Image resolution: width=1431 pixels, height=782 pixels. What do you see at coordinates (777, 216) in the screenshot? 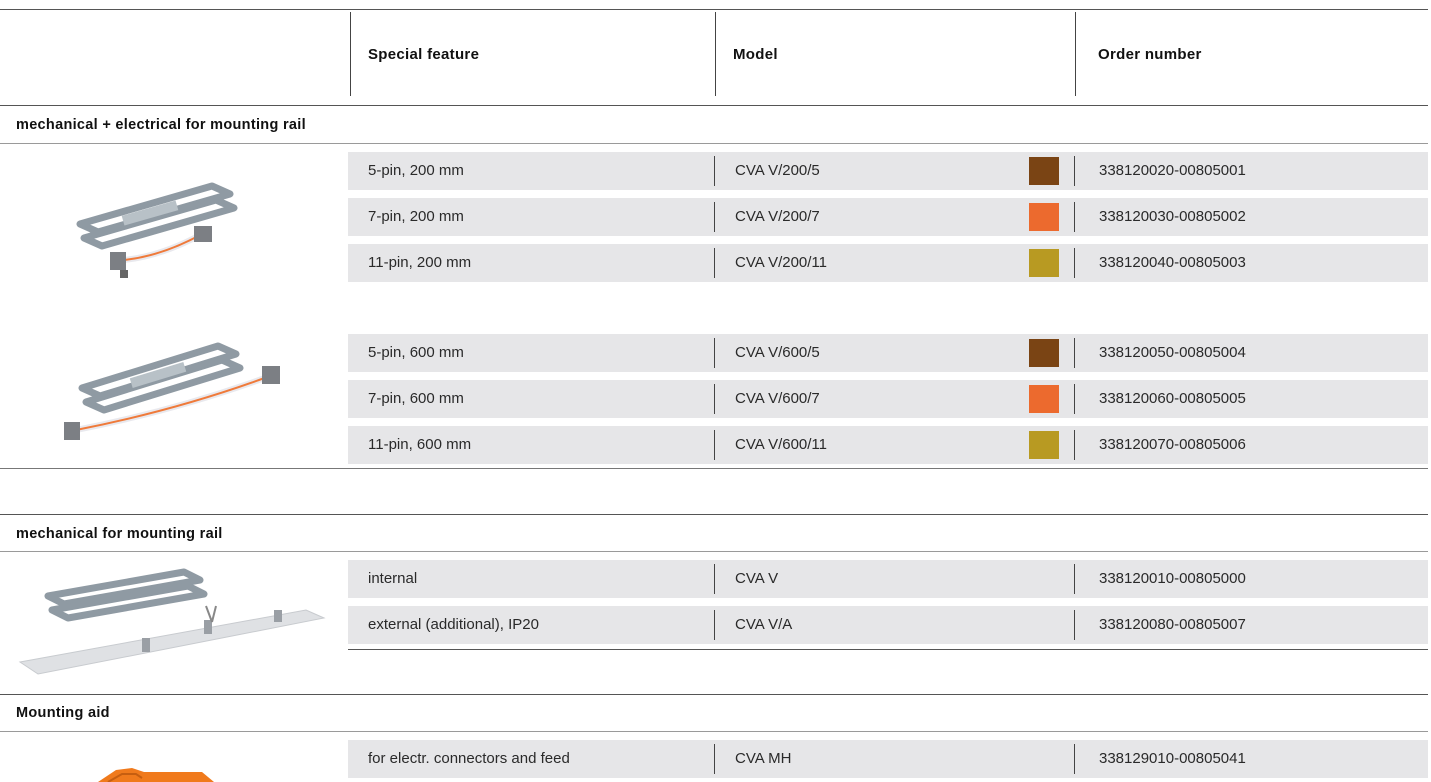
I see `model-cell: CVA V/200/7` at bounding box center [777, 216].